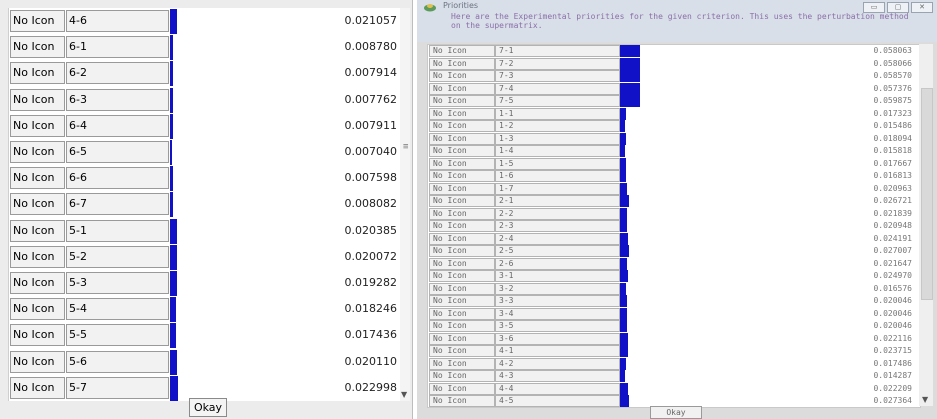  I want to click on priority-bar, so click(630, 51).